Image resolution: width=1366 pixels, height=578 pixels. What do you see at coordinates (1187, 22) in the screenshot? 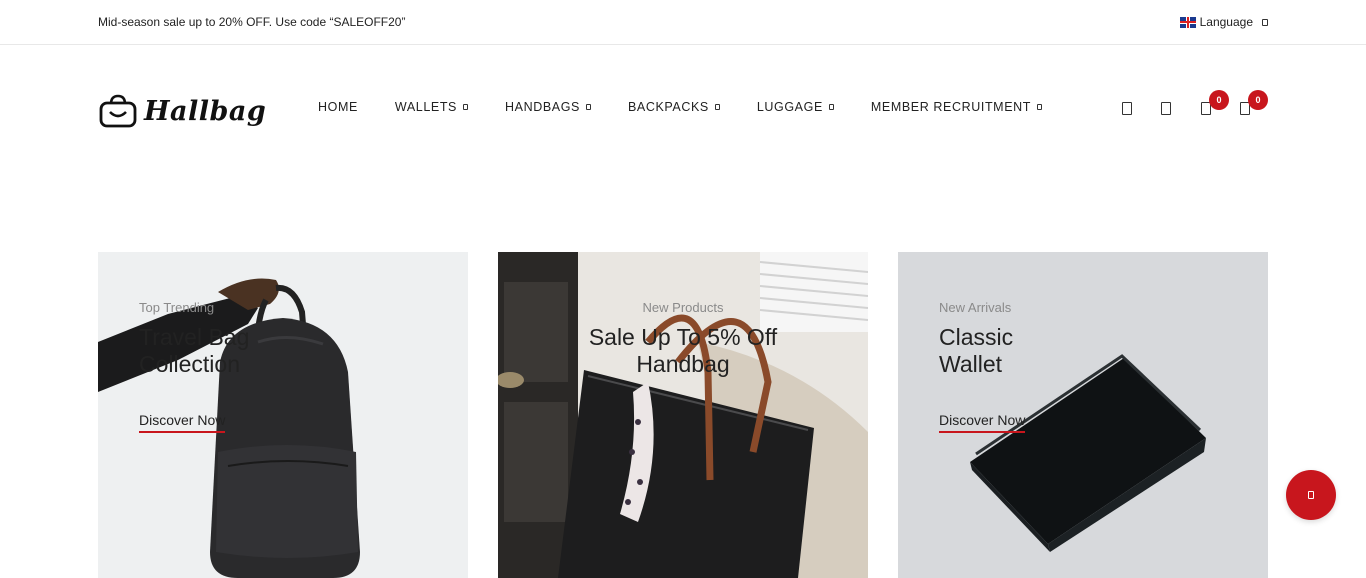
I see `uk-flag-icon` at bounding box center [1187, 22].